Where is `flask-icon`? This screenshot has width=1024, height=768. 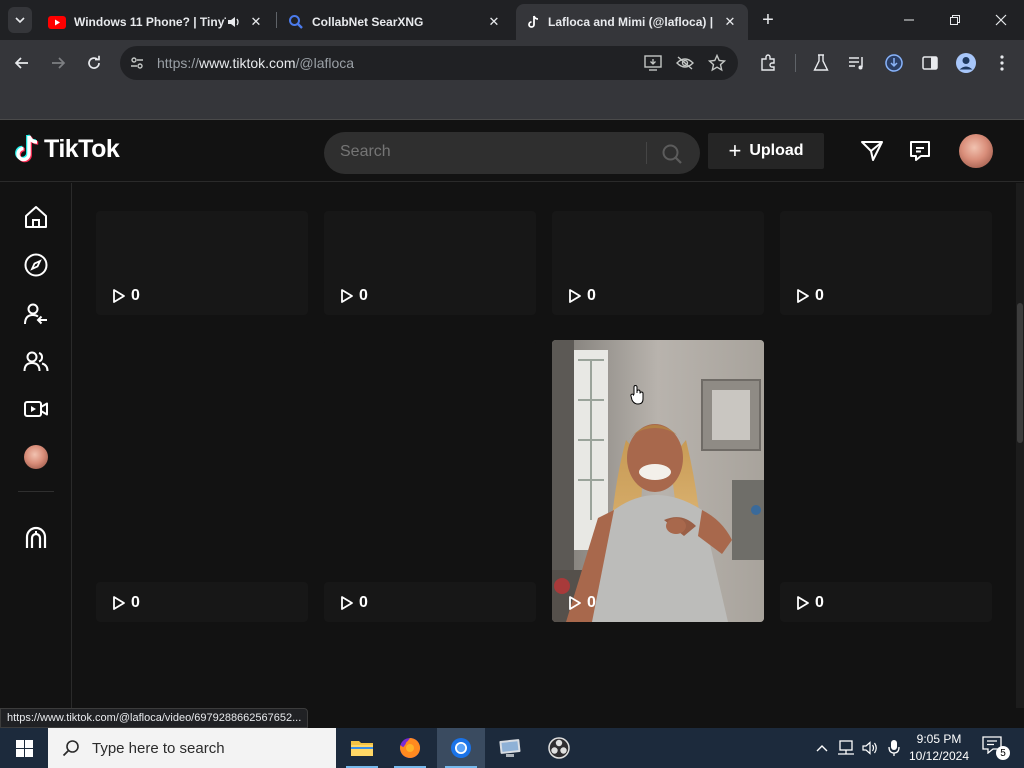
flask-icon is located at coordinates (821, 62).